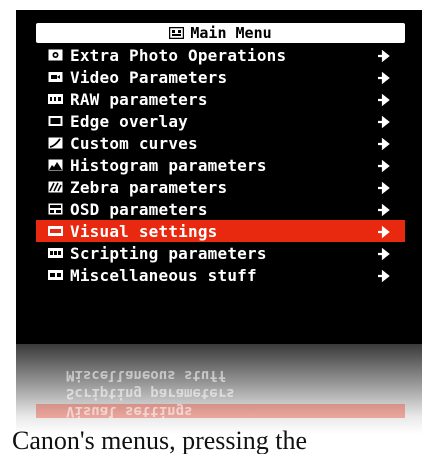 This screenshot has width=437, height=454. What do you see at coordinates (178, 55) in the screenshot?
I see `menu-item-label: Extra Photo Operations` at bounding box center [178, 55].